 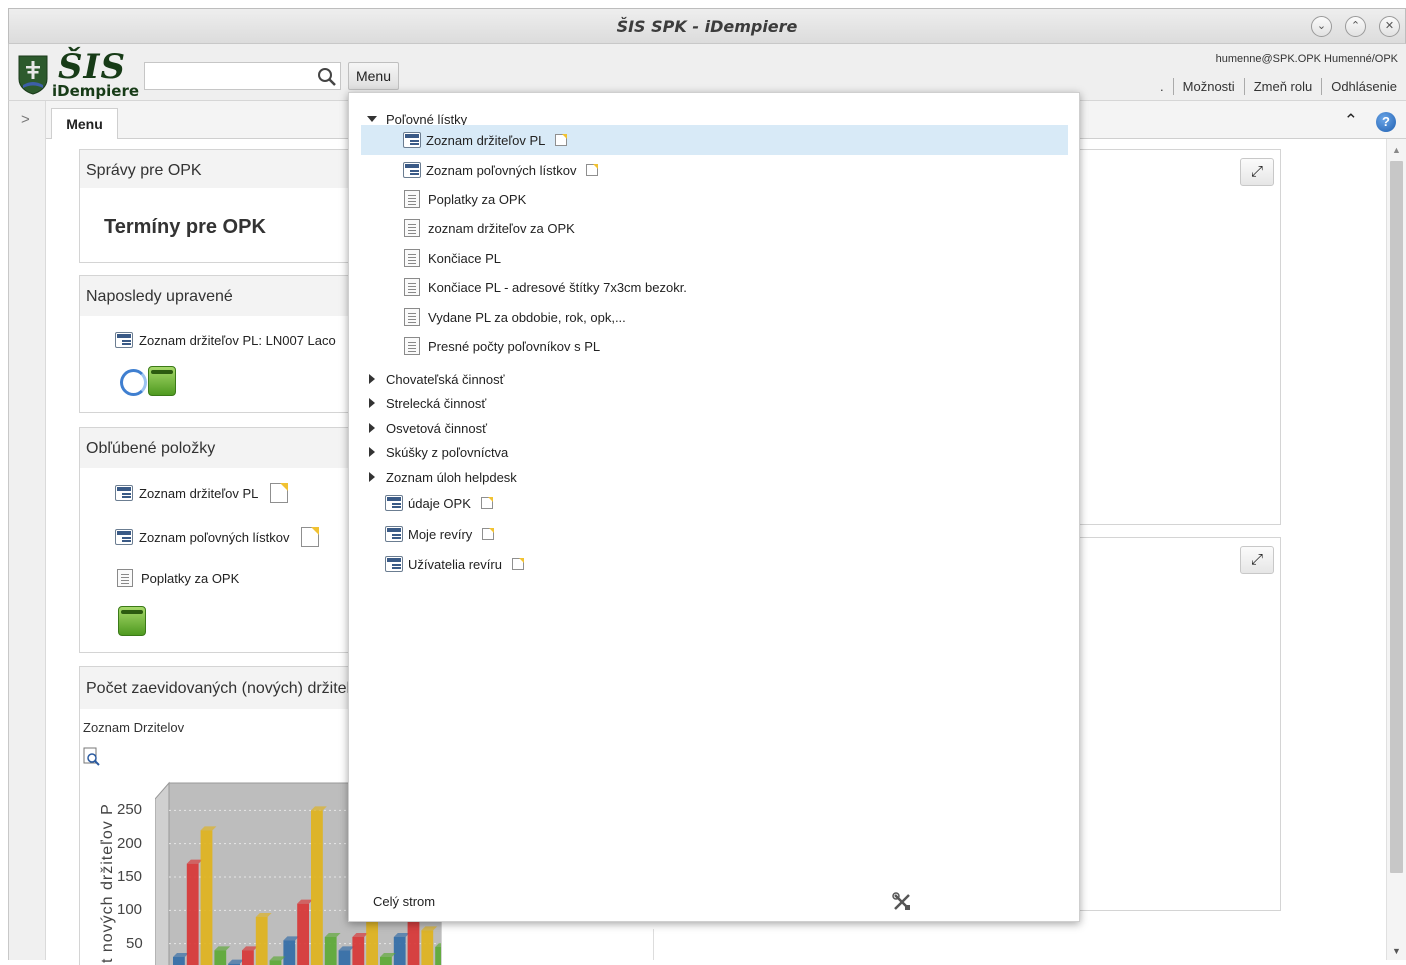 I want to click on change-role-link: Zmeň rolu, so click(x=1283, y=86).